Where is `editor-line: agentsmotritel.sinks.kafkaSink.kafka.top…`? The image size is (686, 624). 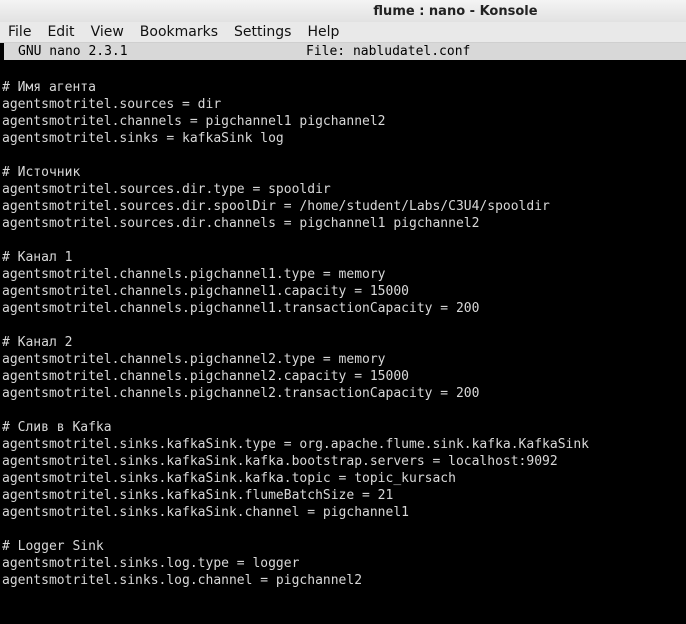 editor-line: agentsmotritel.sinks.kafkaSink.kafka.top… is located at coordinates (229, 478).